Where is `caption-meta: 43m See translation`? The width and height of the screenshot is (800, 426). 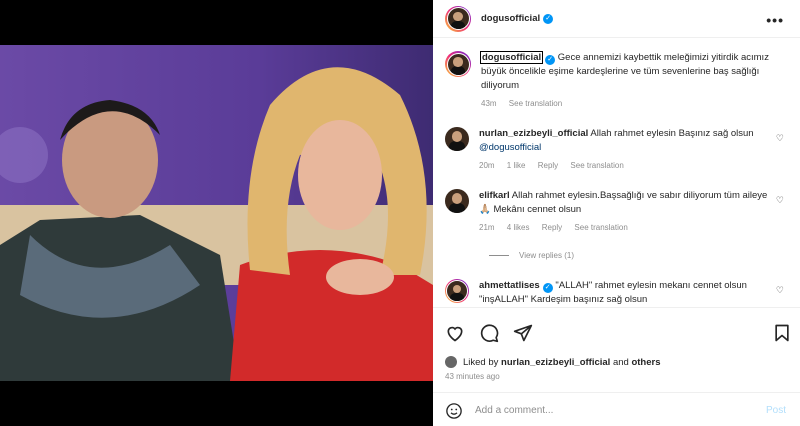 caption-meta: 43m See translation is located at coordinates (631, 104).